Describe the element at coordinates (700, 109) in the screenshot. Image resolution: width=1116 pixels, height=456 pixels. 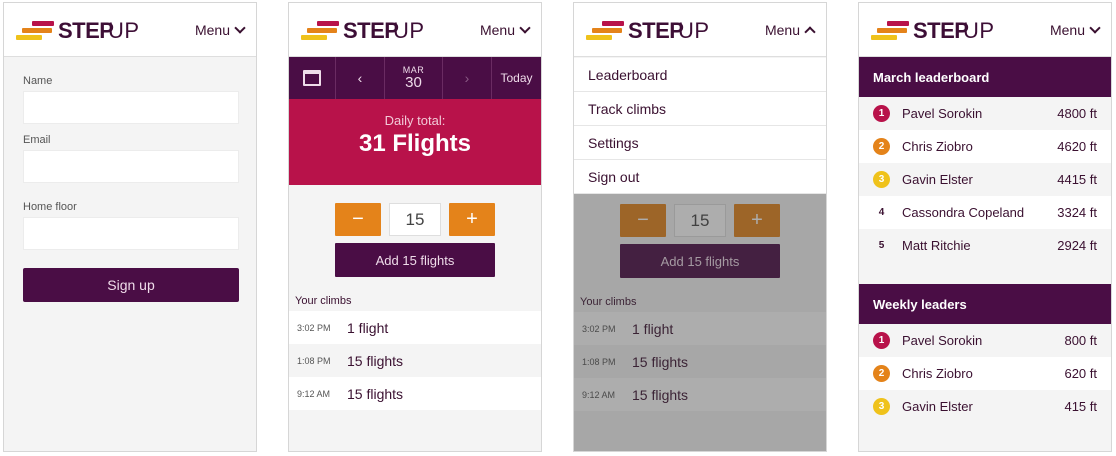
I see `menu-item-track-climbs: Track climbs` at that location.